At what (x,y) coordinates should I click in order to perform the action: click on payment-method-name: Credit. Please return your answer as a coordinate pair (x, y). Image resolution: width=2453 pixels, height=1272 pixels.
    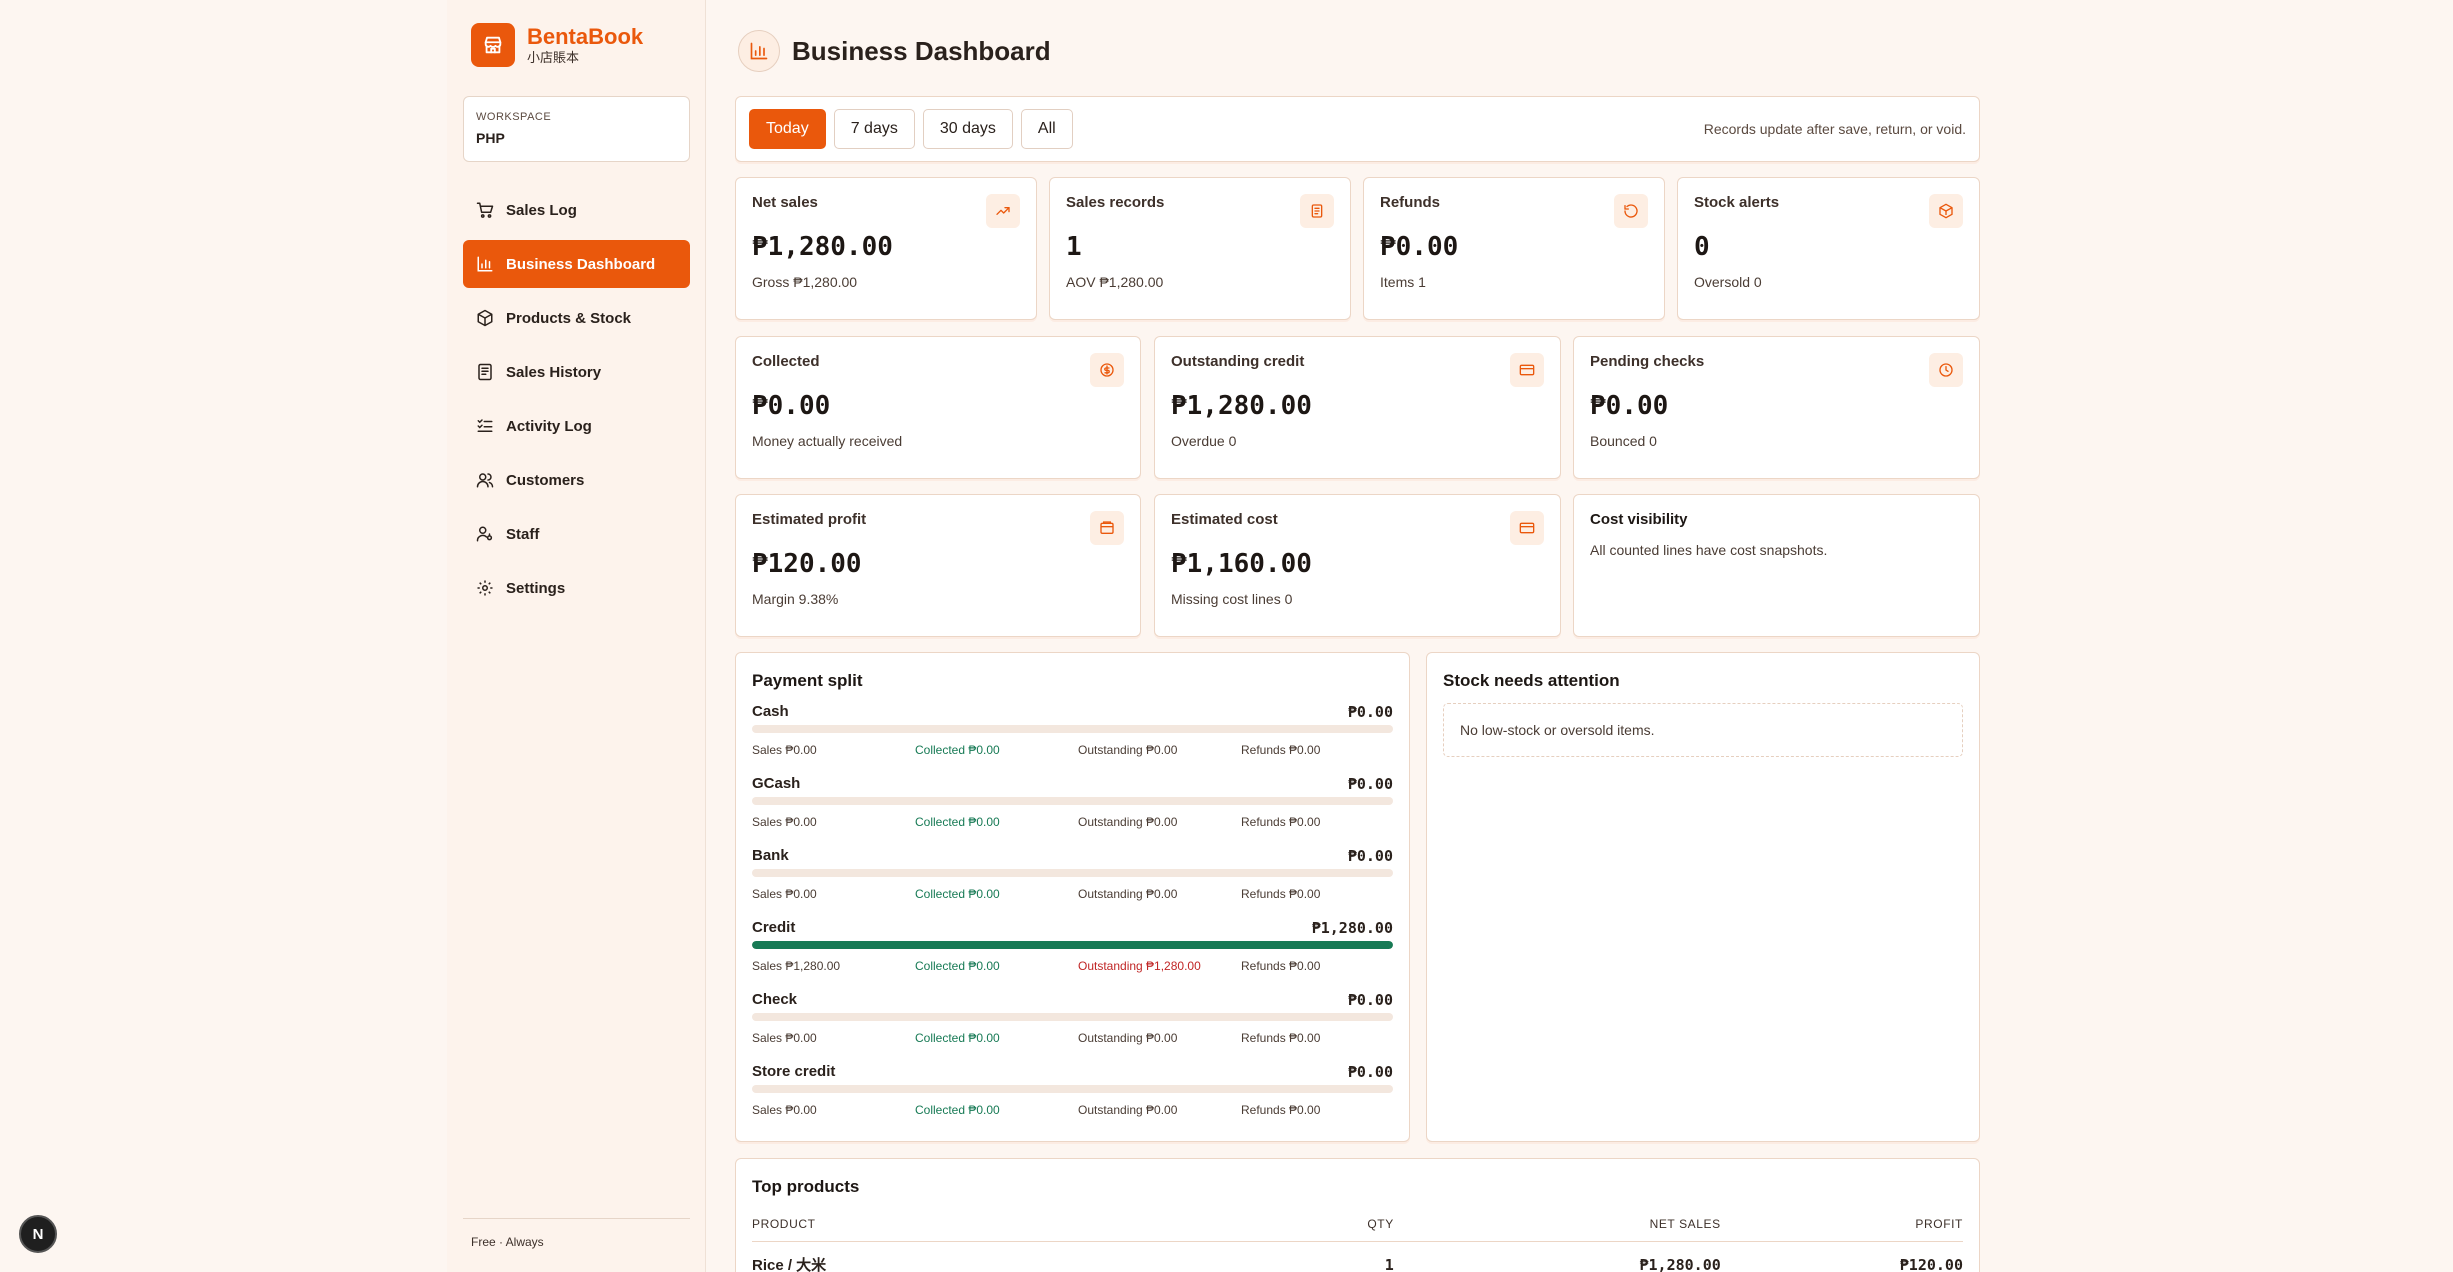
    Looking at the image, I should click on (774, 927).